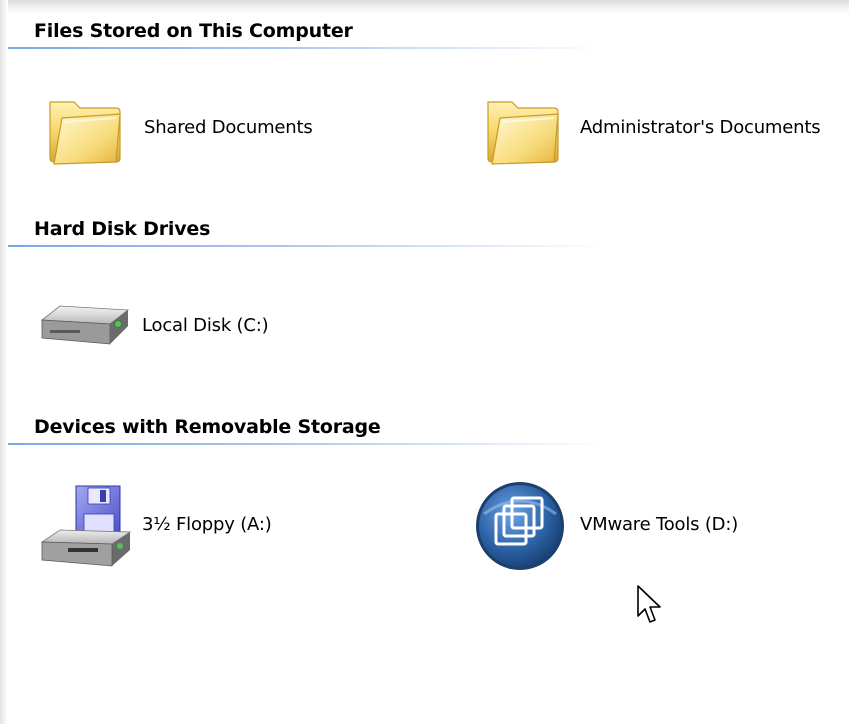 The width and height of the screenshot is (849, 724). I want to click on item-shared-documents: Shared Documents, so click(194, 137).